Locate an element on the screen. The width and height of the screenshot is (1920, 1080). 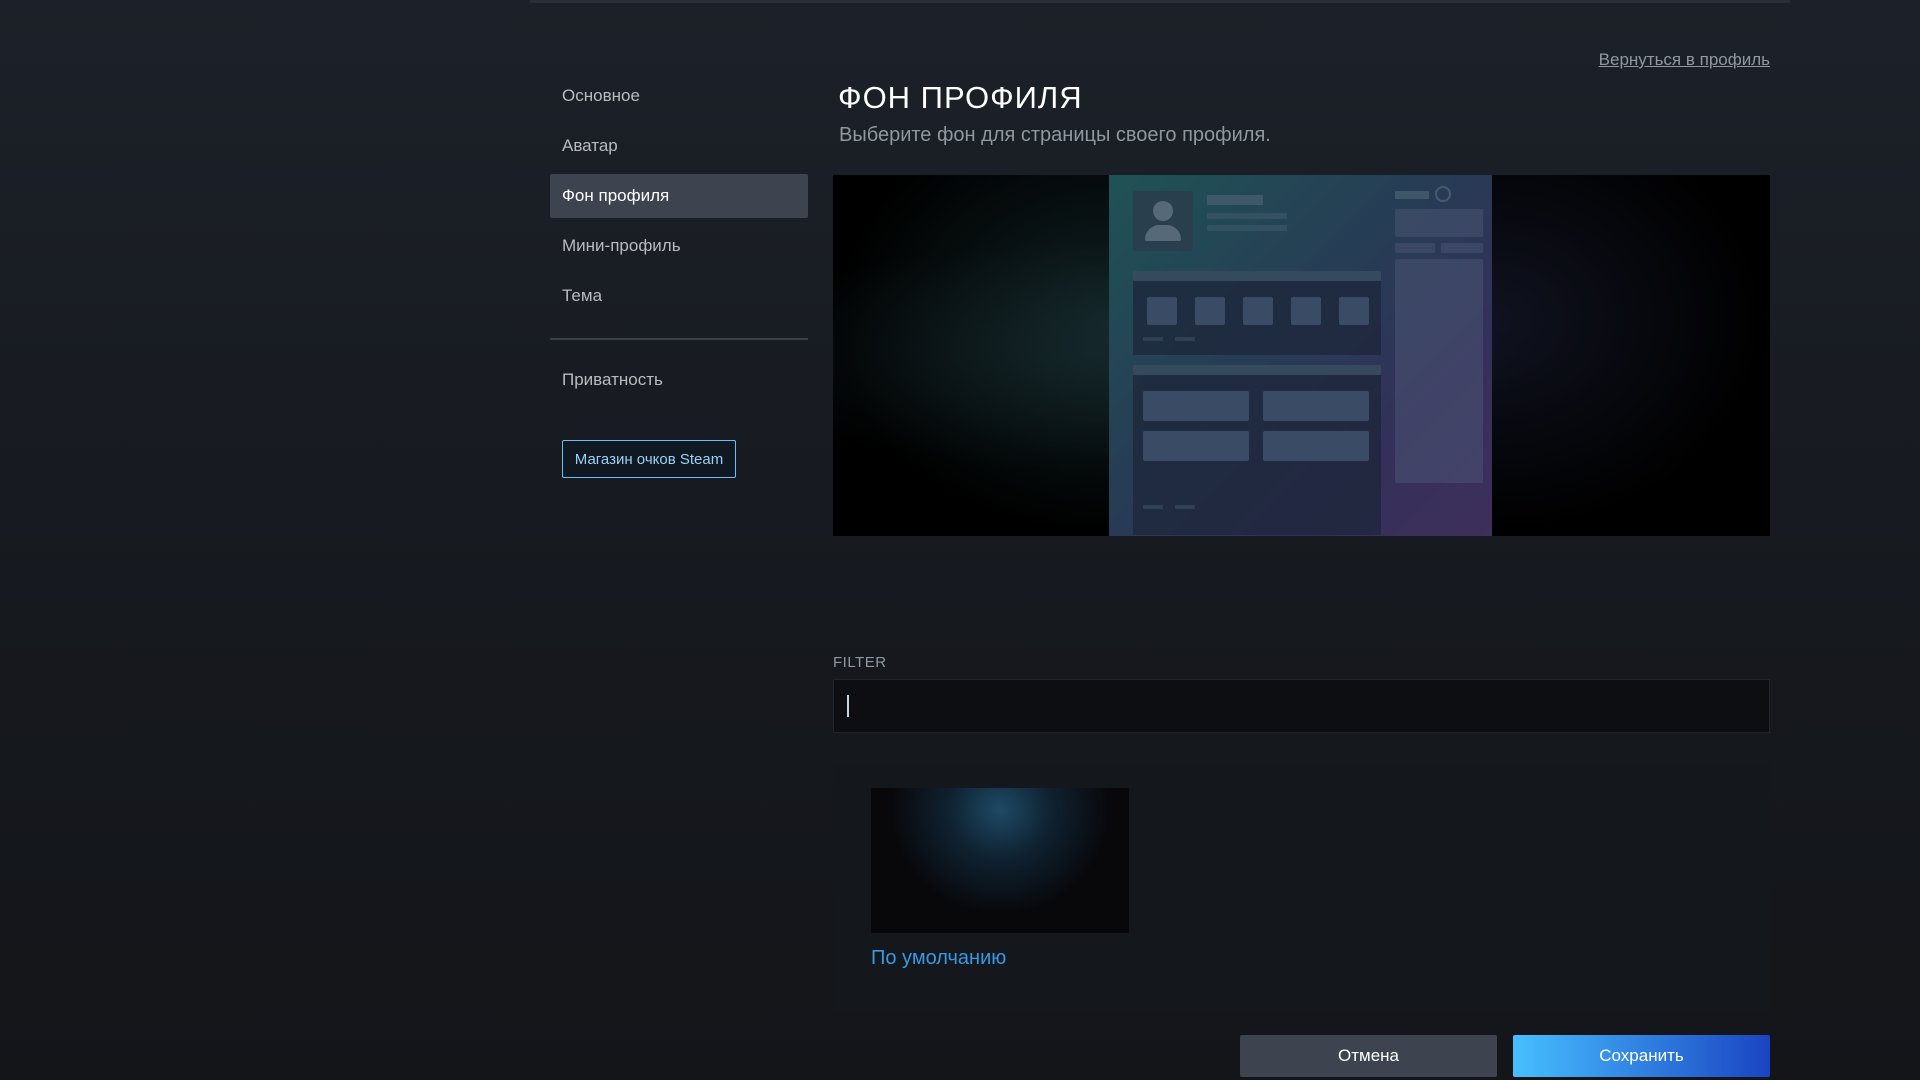
save-button: Сохранить is located at coordinates (1641, 1056).